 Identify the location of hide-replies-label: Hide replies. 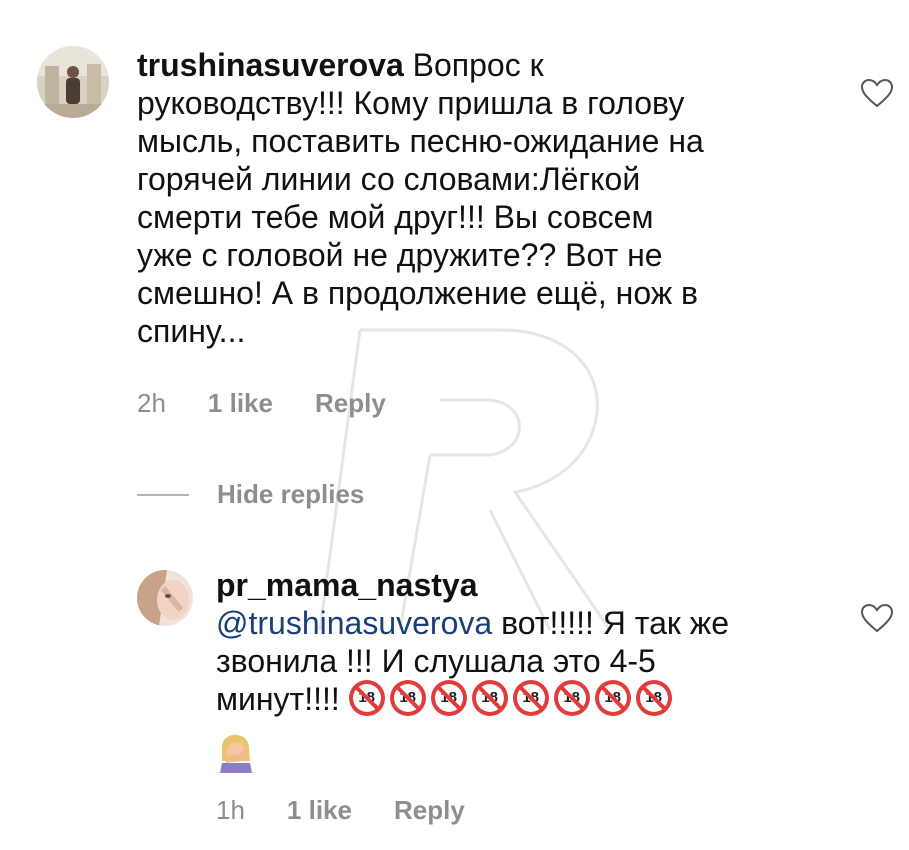
(291, 494).